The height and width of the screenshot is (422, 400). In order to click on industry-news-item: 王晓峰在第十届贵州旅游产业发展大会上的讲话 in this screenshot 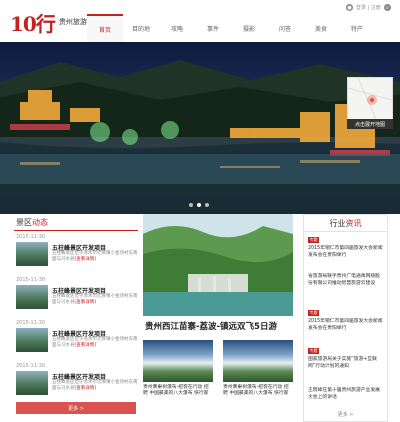, I will do `click(346, 394)`.